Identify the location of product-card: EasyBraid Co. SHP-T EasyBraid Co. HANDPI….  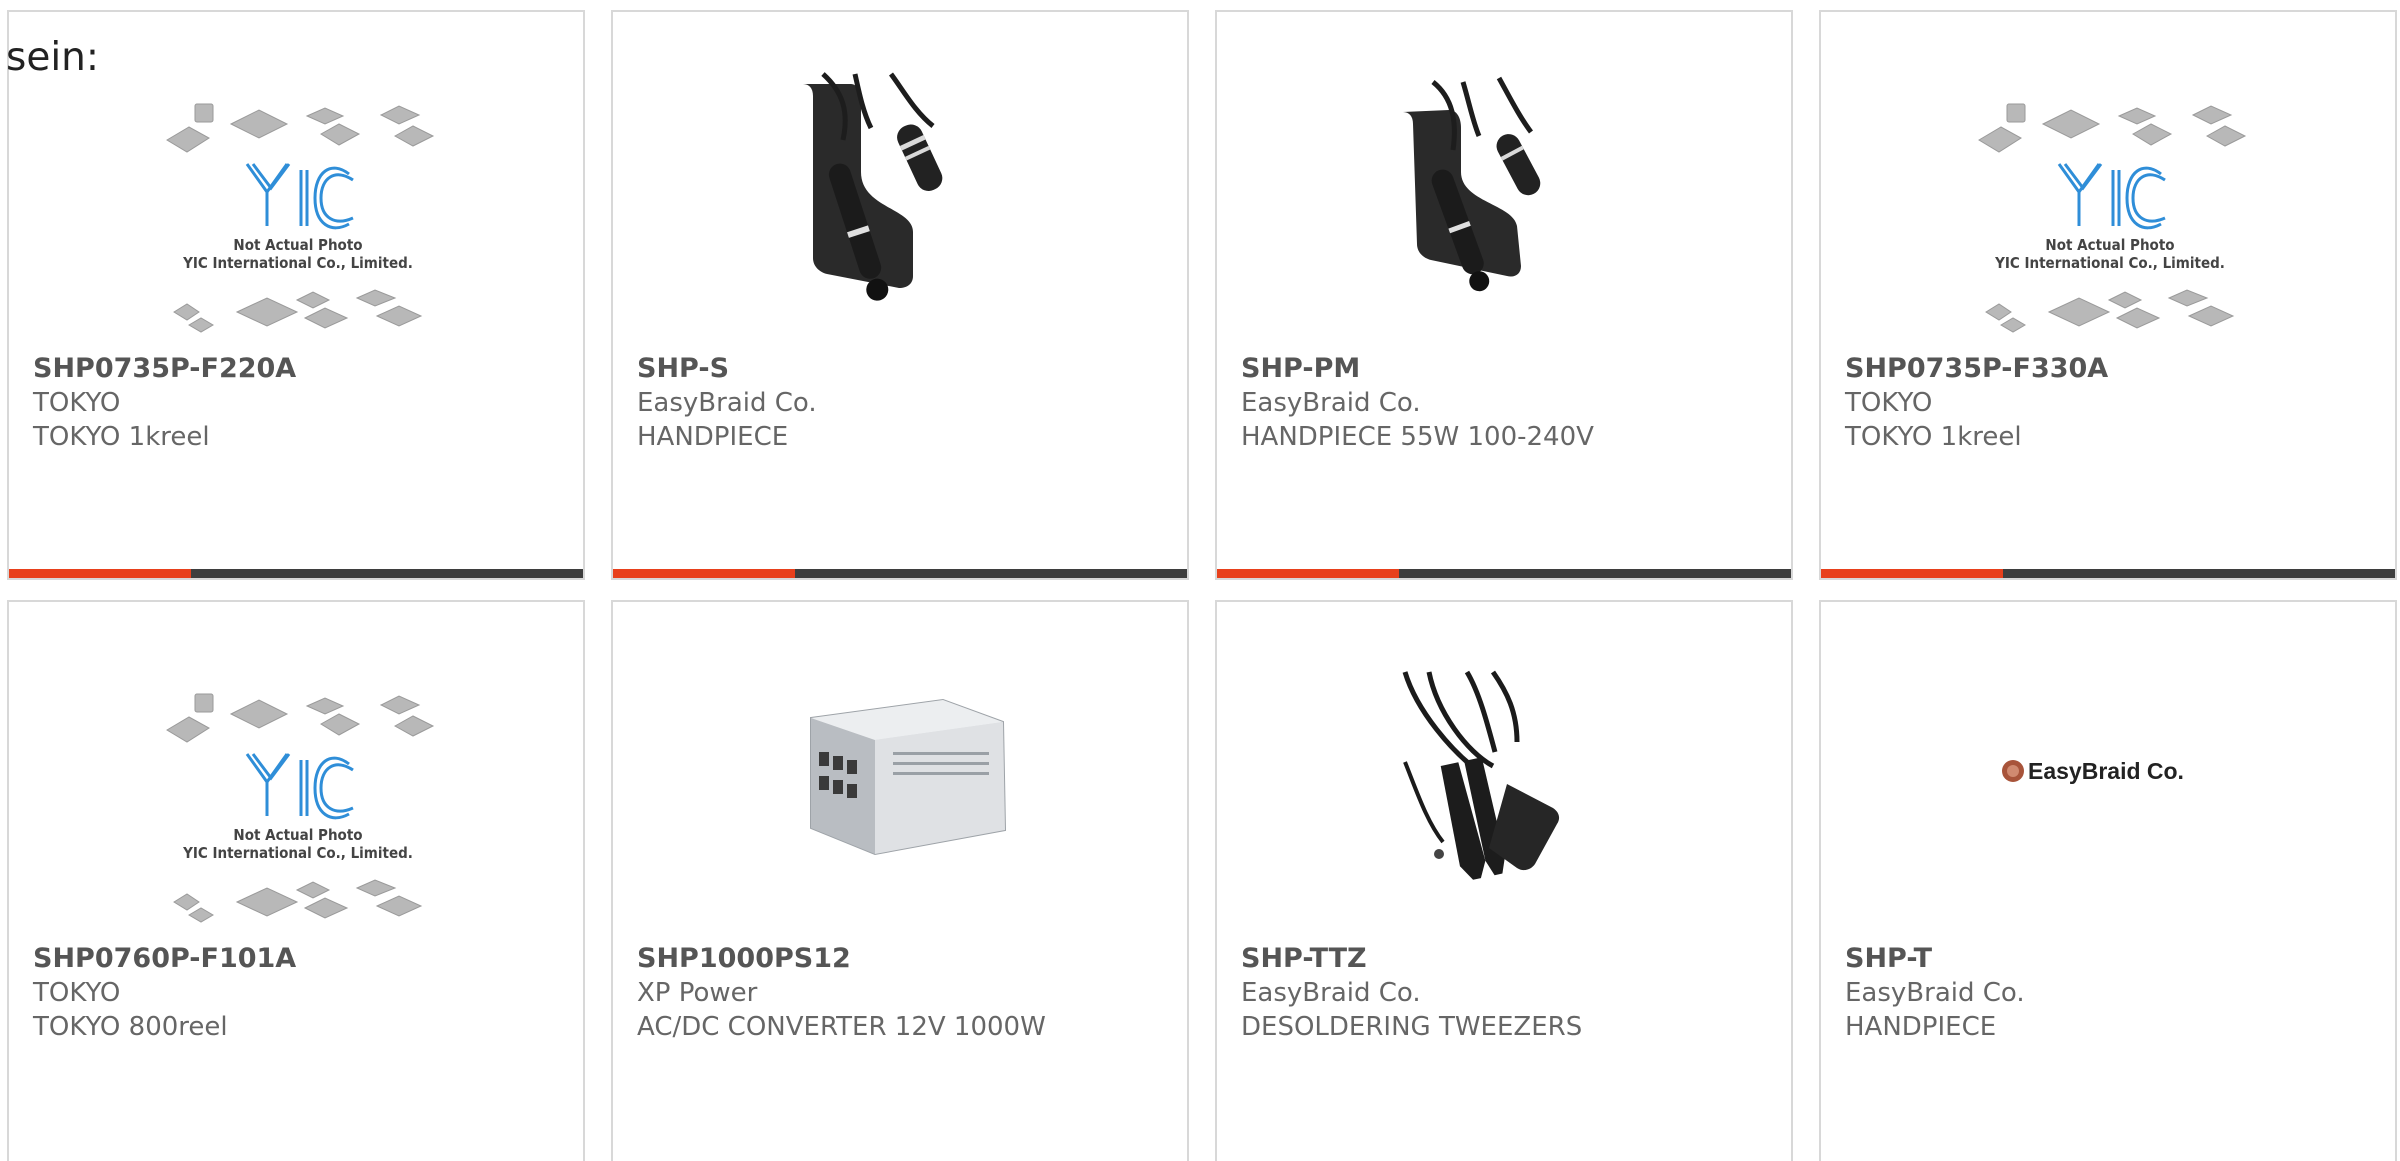
(2108, 880).